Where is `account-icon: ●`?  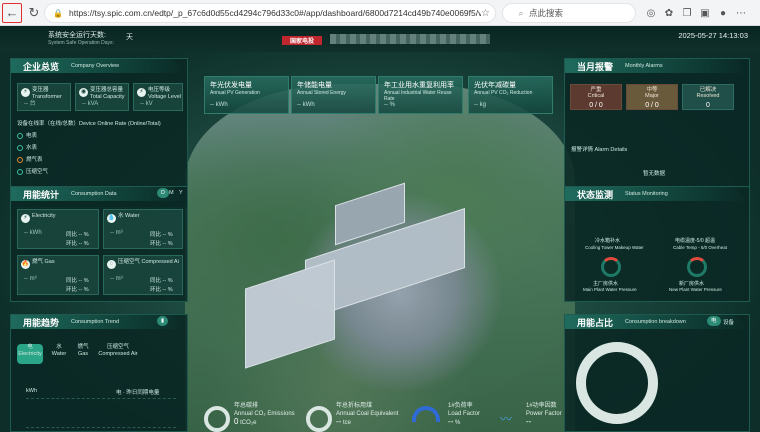 account-icon: ● is located at coordinates (723, 13).